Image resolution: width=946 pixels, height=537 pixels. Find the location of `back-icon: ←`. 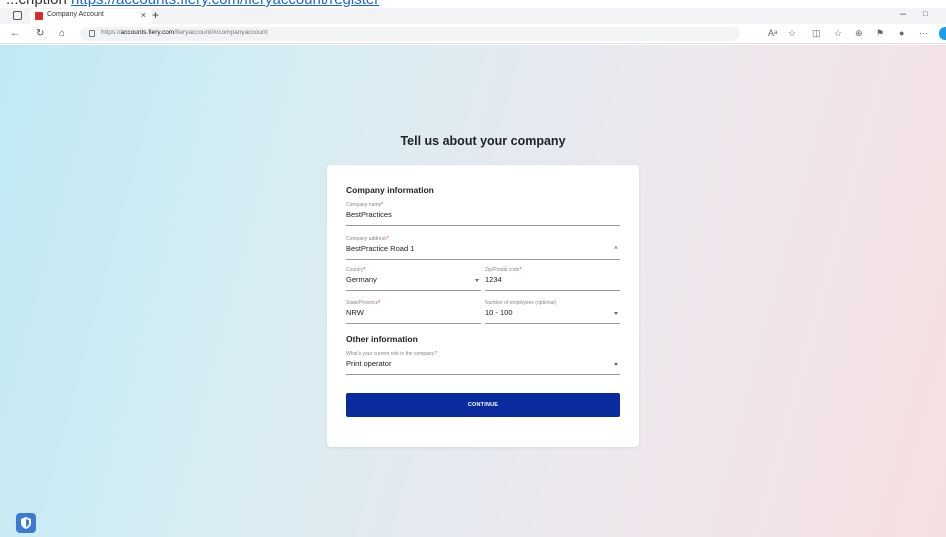

back-icon: ← is located at coordinates (15, 33).